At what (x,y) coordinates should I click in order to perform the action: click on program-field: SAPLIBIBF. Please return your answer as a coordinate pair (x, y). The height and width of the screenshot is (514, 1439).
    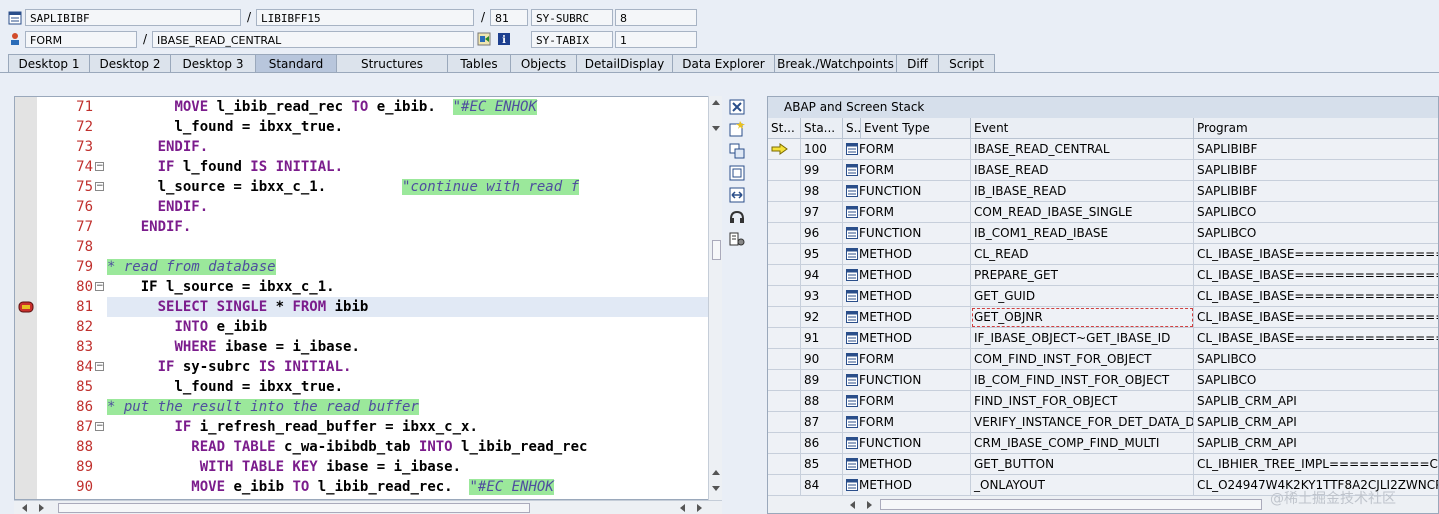
    Looking at the image, I should click on (133, 17).